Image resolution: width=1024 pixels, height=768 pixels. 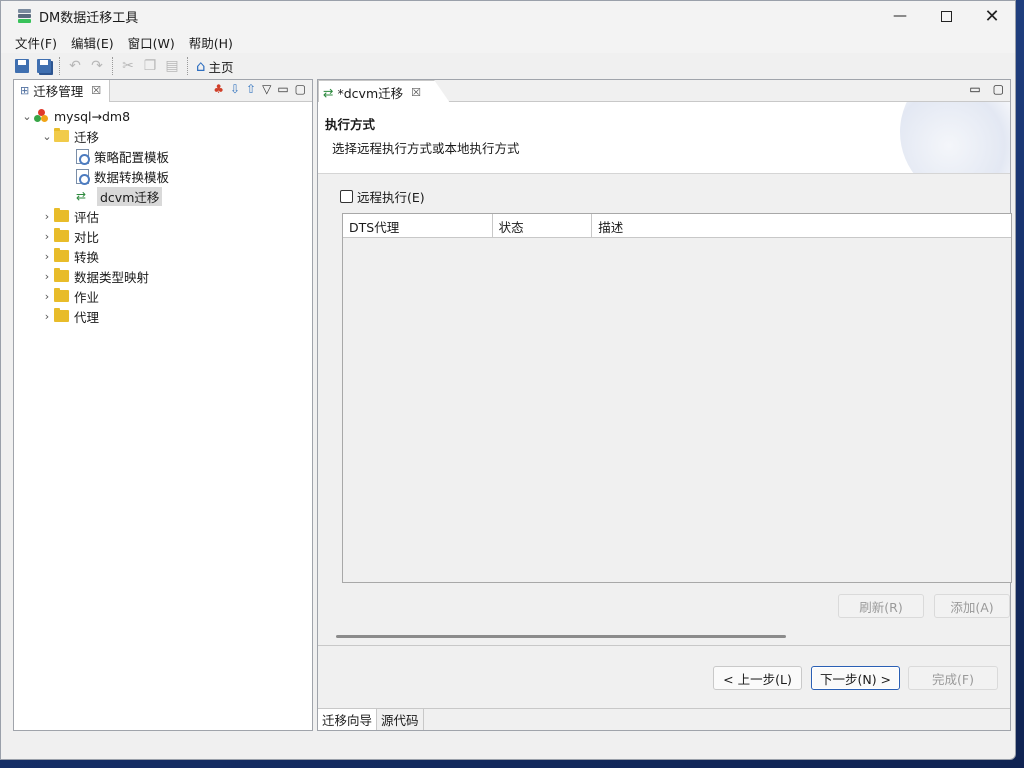 What do you see at coordinates (163, 276) in the screenshot?
I see `tree-item-folder: › 数据类型映射` at bounding box center [163, 276].